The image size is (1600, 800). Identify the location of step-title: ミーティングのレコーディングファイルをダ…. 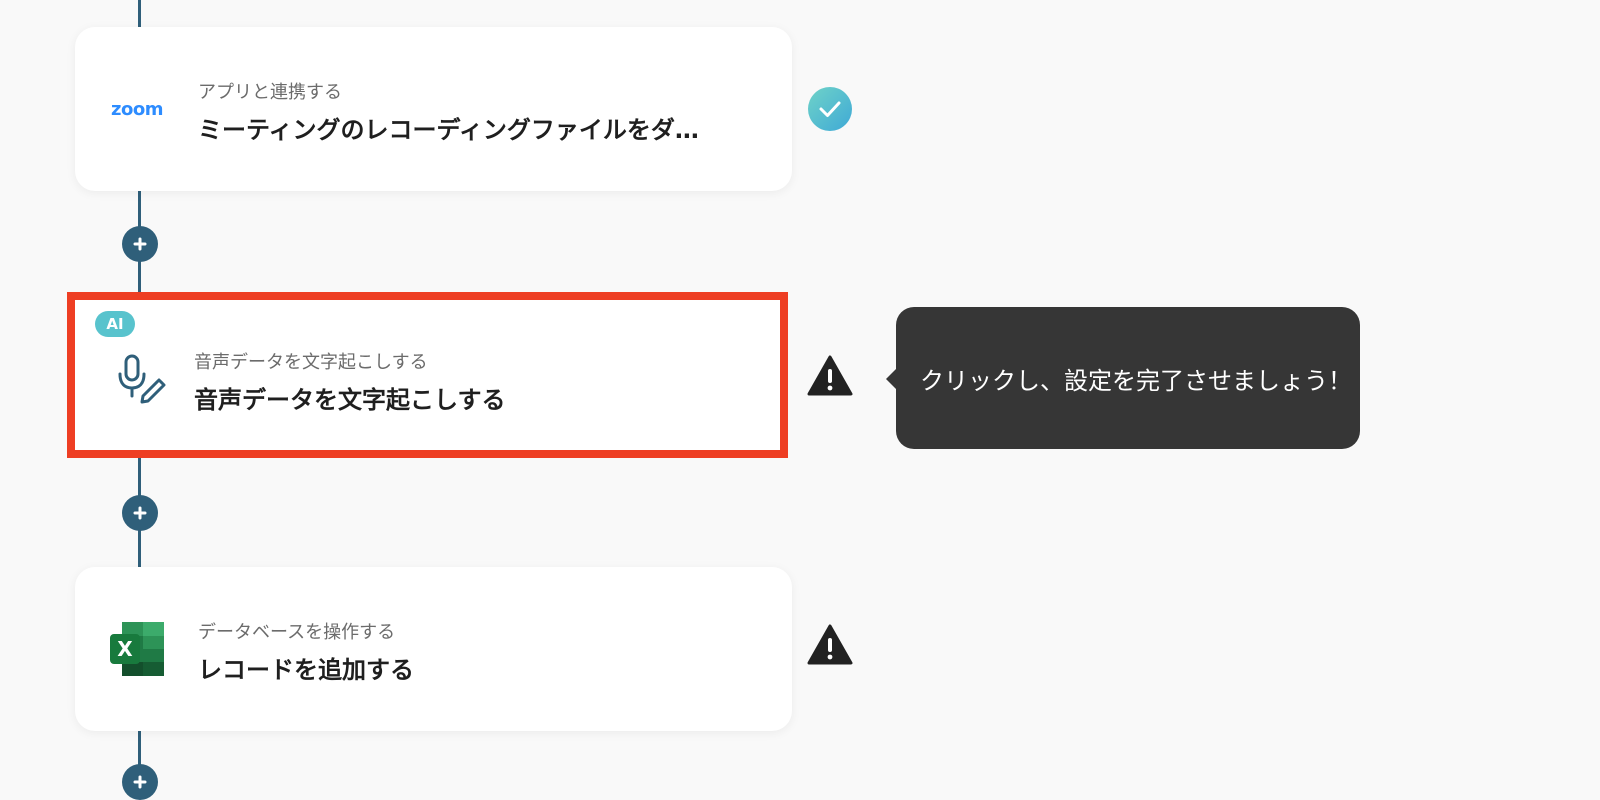
(448, 130).